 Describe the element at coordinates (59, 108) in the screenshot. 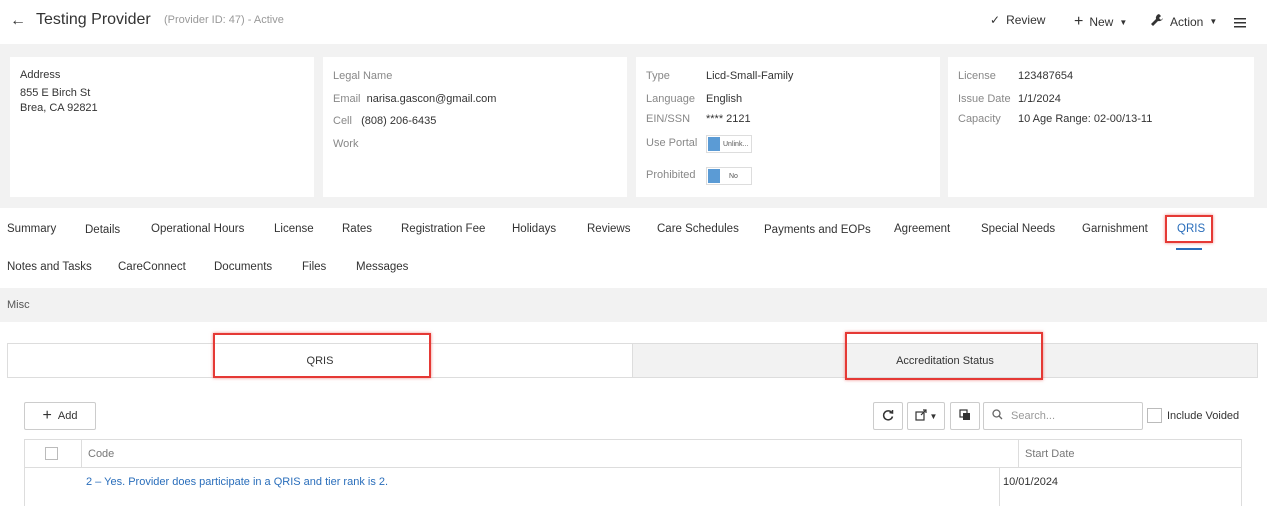

I see `address-line2: Brea, CA 92821` at that location.